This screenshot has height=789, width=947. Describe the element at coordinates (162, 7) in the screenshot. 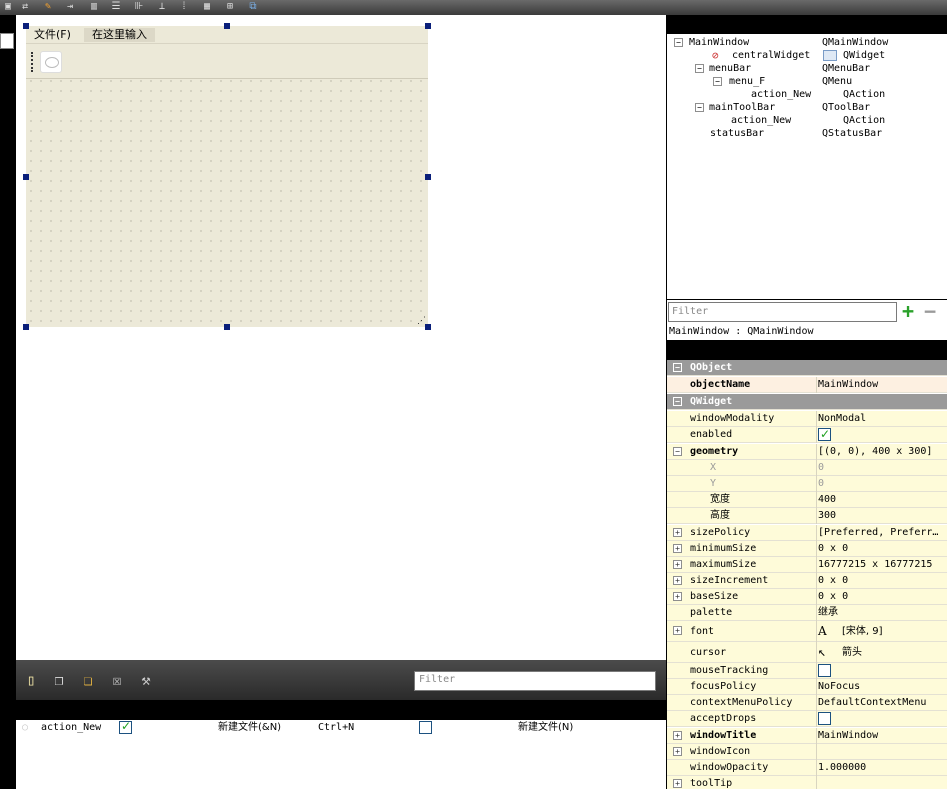

I see `layout-v-splitter-icon: ⊥` at that location.